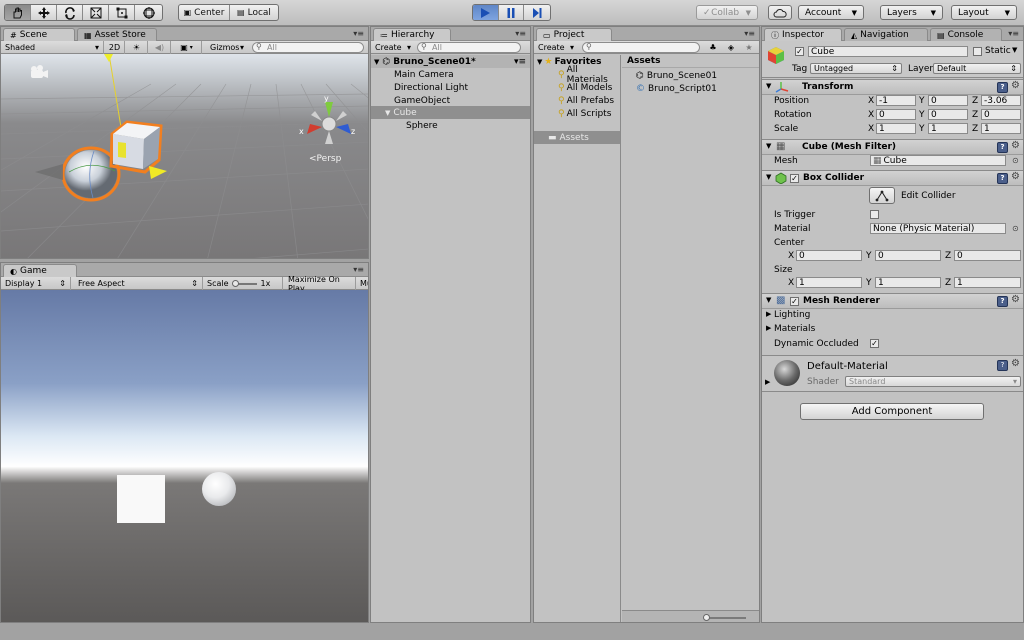  What do you see at coordinates (892, 329) in the screenshot?
I see `materials-foldout: ▶ Materials` at bounding box center [892, 329].